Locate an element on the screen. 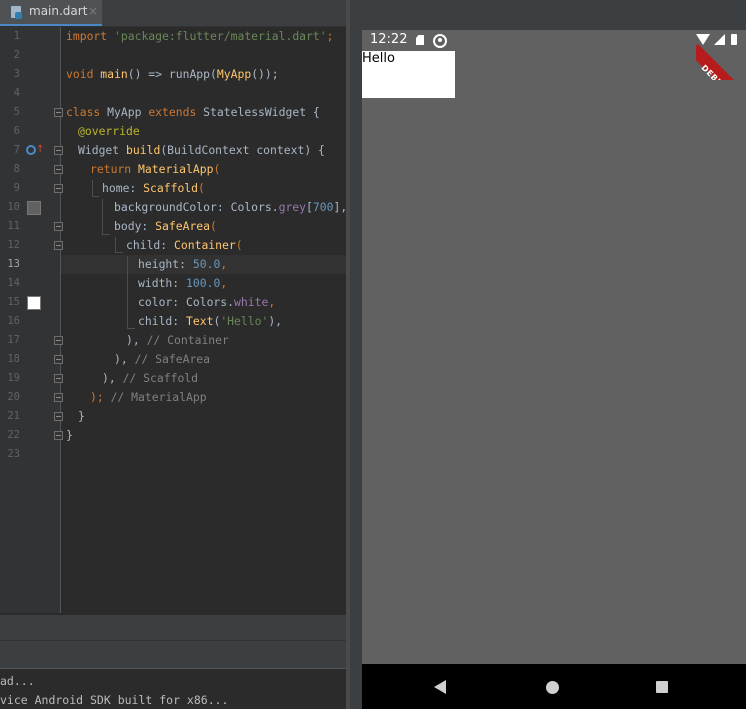 This screenshot has height=709, width=746. keyword: import is located at coordinates (87, 36).